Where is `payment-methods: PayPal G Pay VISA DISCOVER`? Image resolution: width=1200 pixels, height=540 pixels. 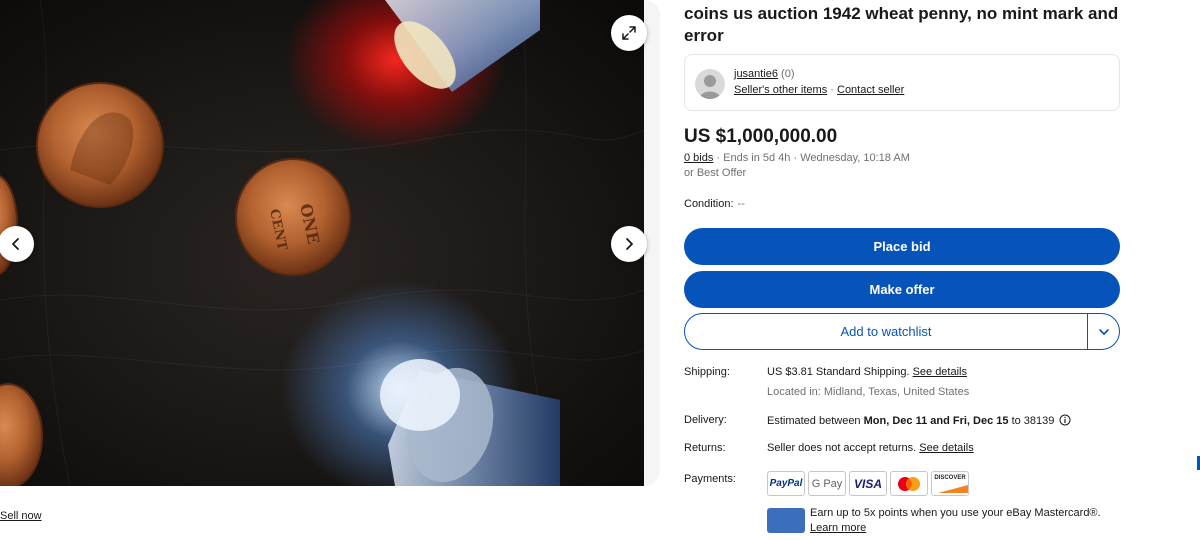
payment-methods: PayPal G Pay VISA DISCOVER is located at coordinates (868, 483).